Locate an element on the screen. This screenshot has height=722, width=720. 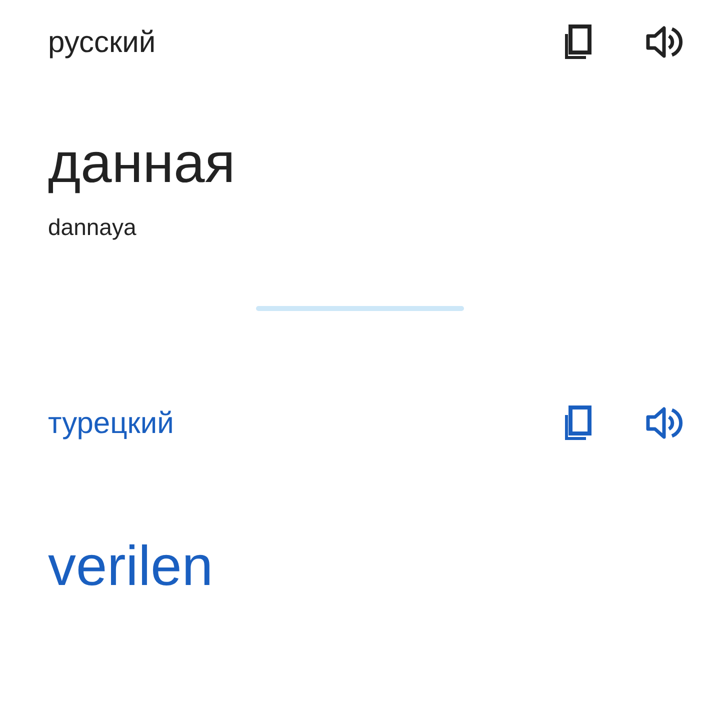
translated-text: verilen is located at coordinates (131, 566).